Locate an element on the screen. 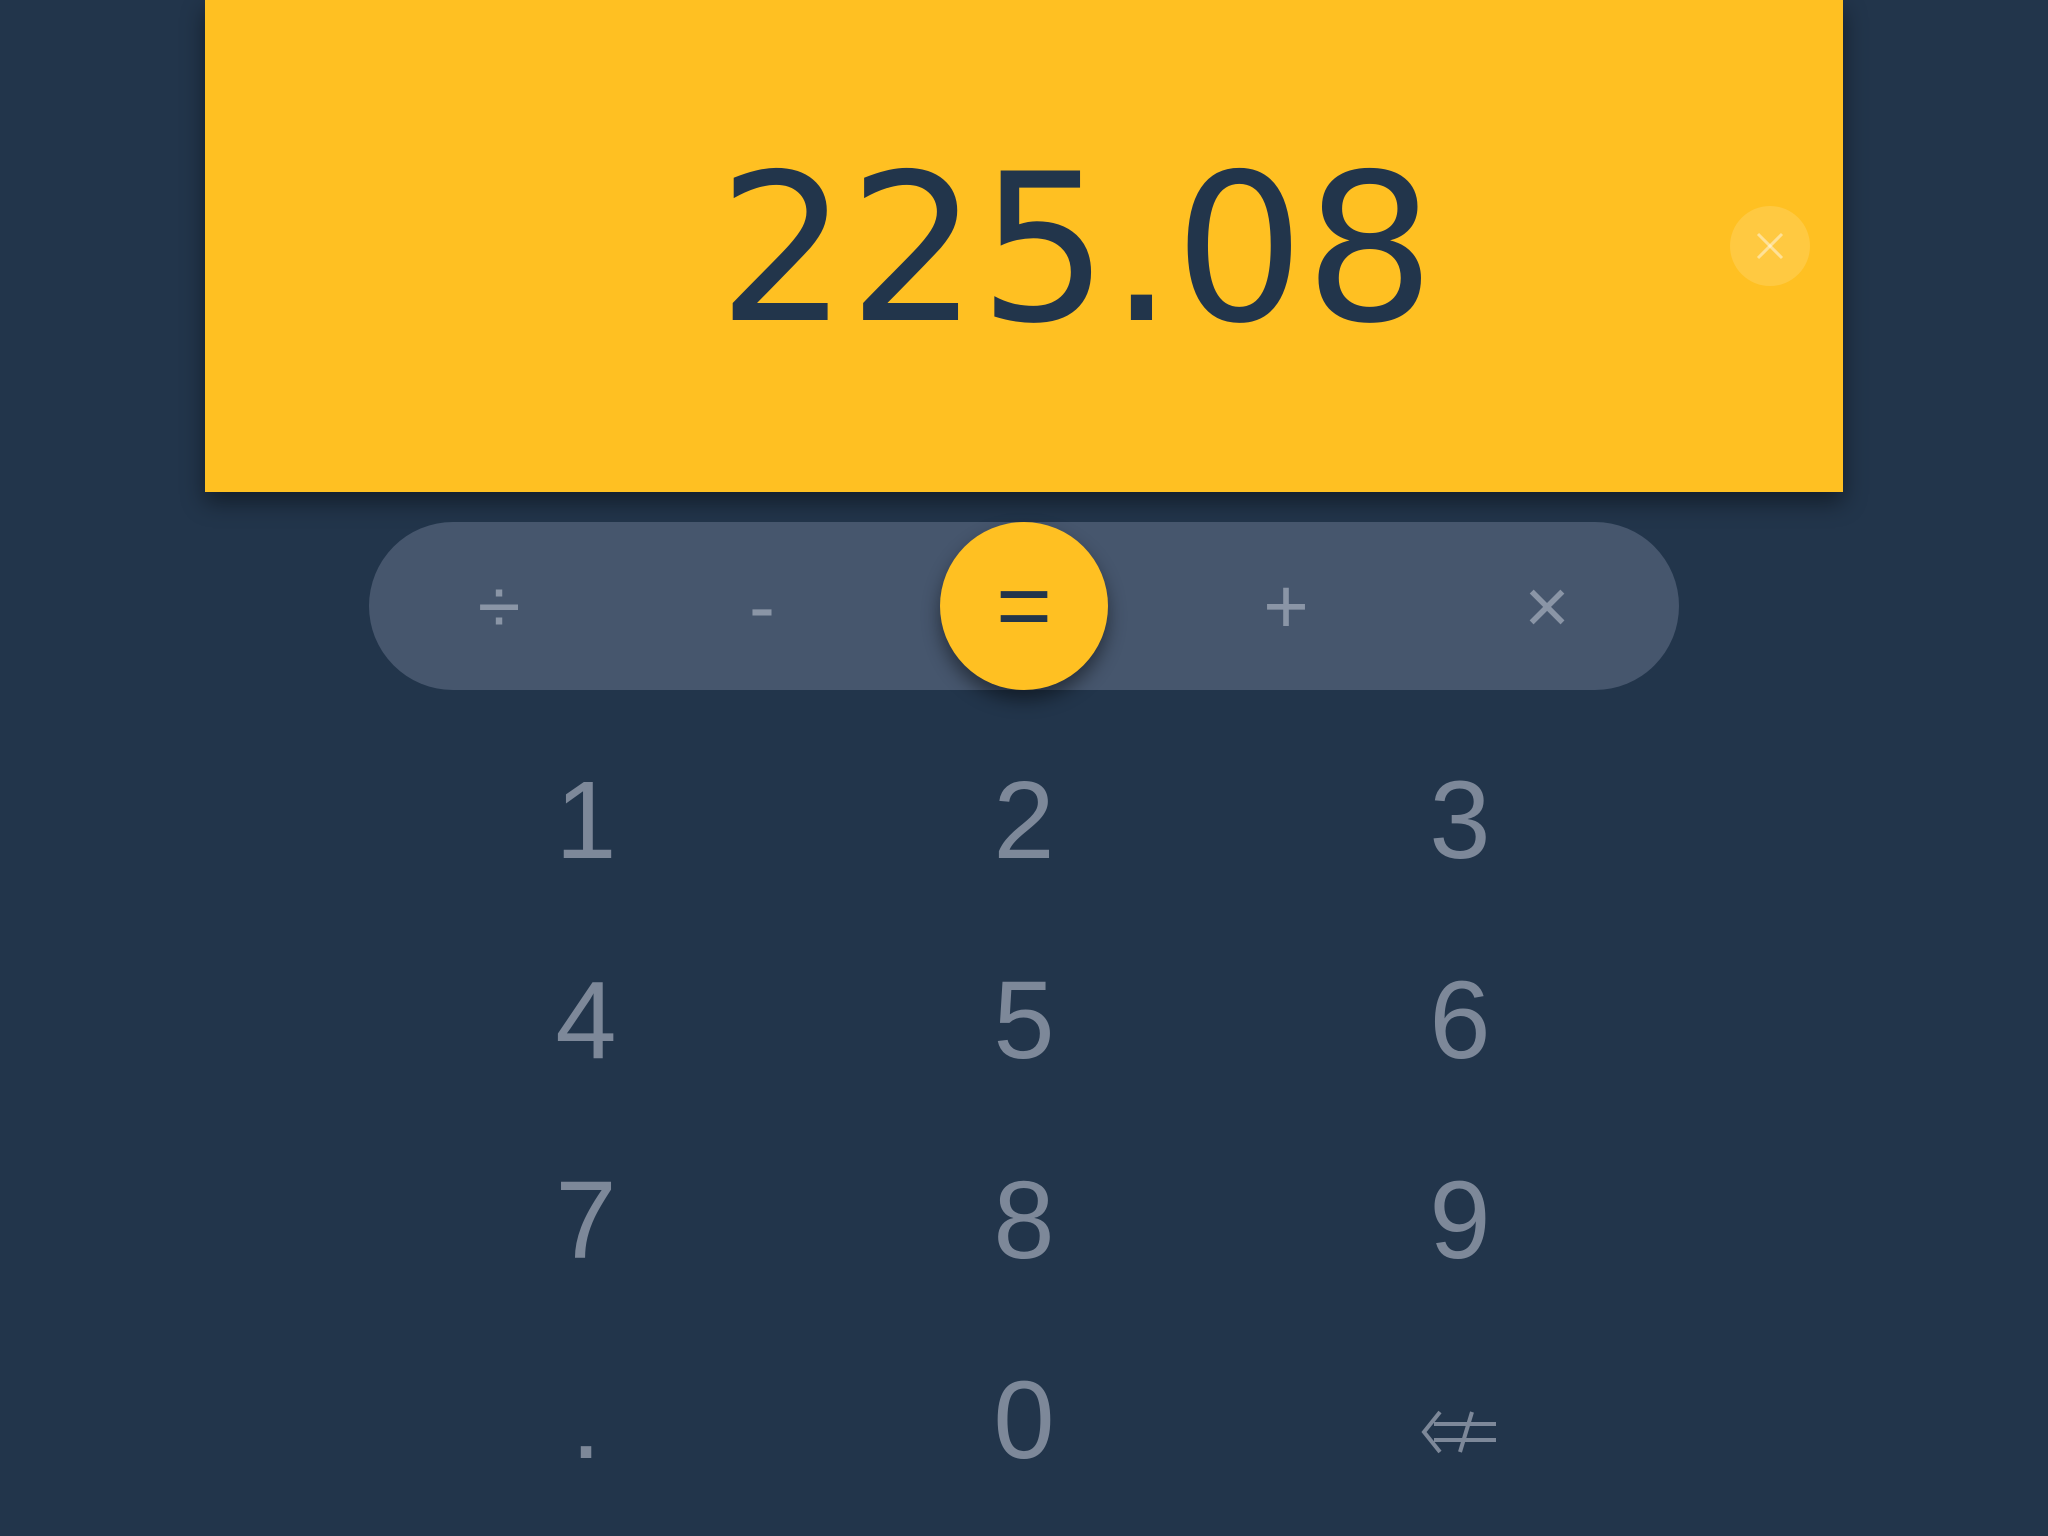  backspace-icon is located at coordinates (1458, 1432).